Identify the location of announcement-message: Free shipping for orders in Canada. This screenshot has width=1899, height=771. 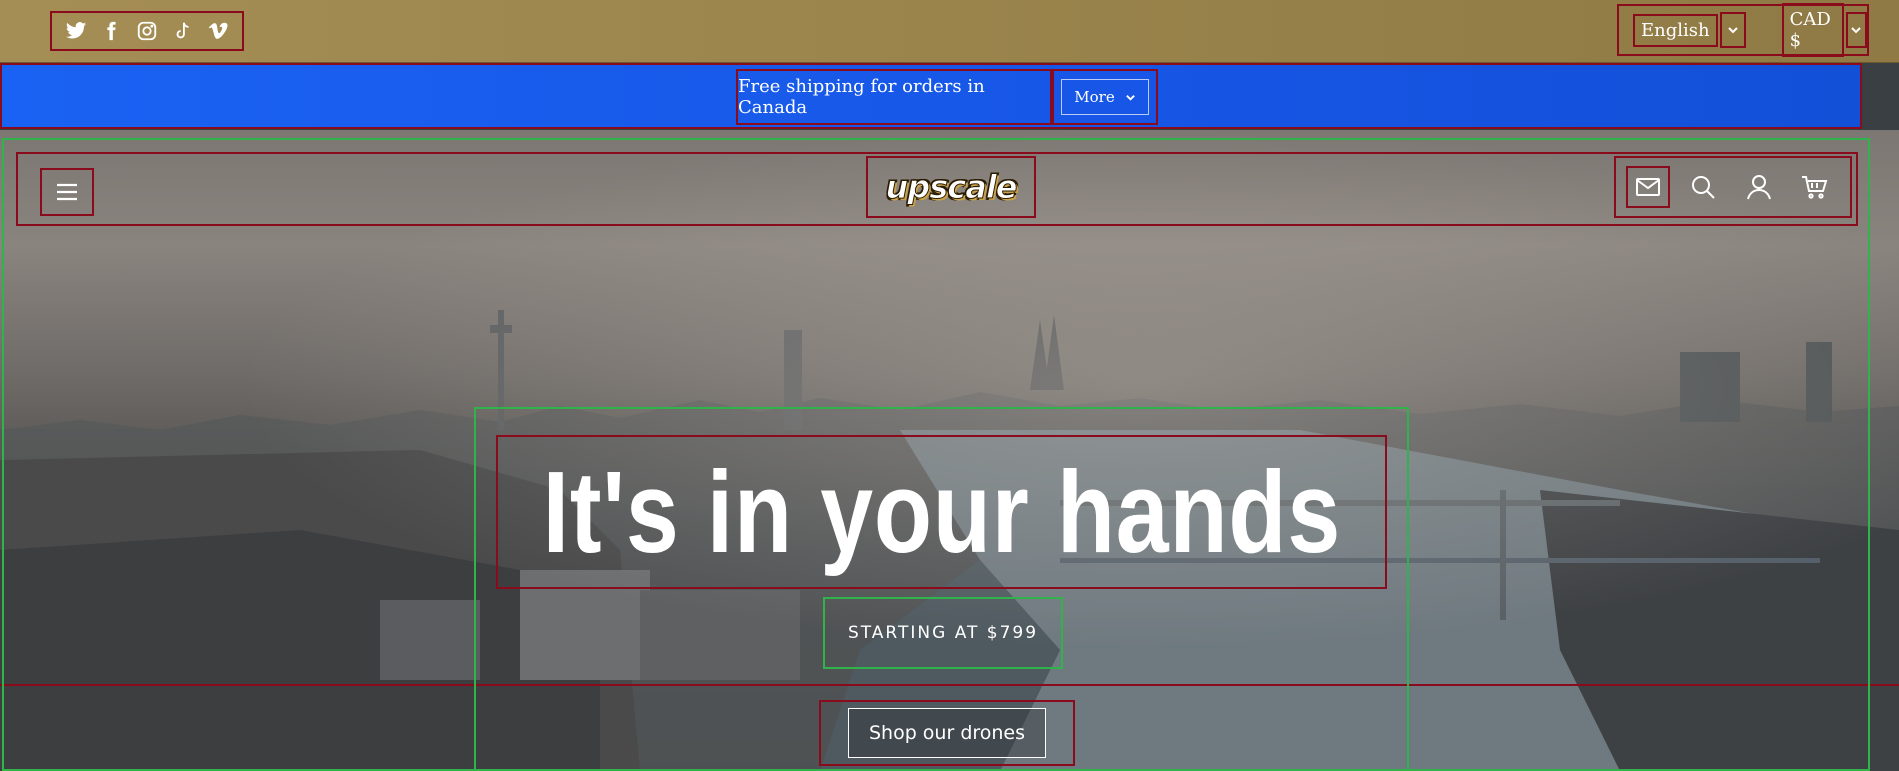
(894, 97).